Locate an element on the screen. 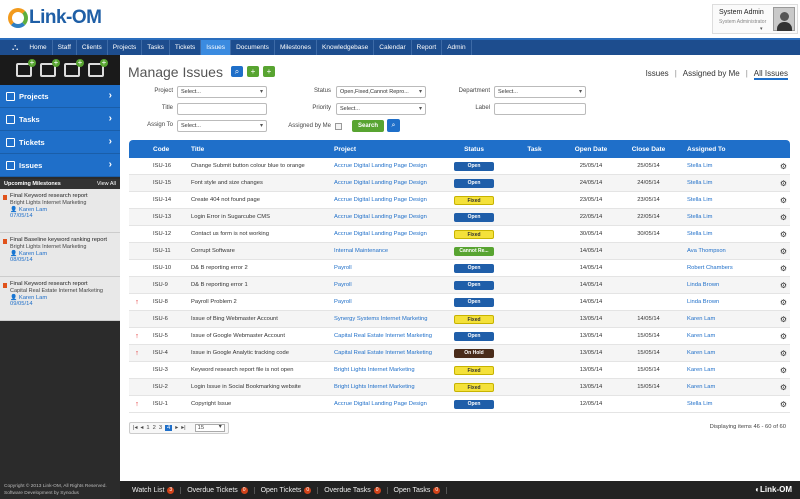  footer-item-overdue-tasks: Overdue Tasks 0 is located at coordinates (353, 490).